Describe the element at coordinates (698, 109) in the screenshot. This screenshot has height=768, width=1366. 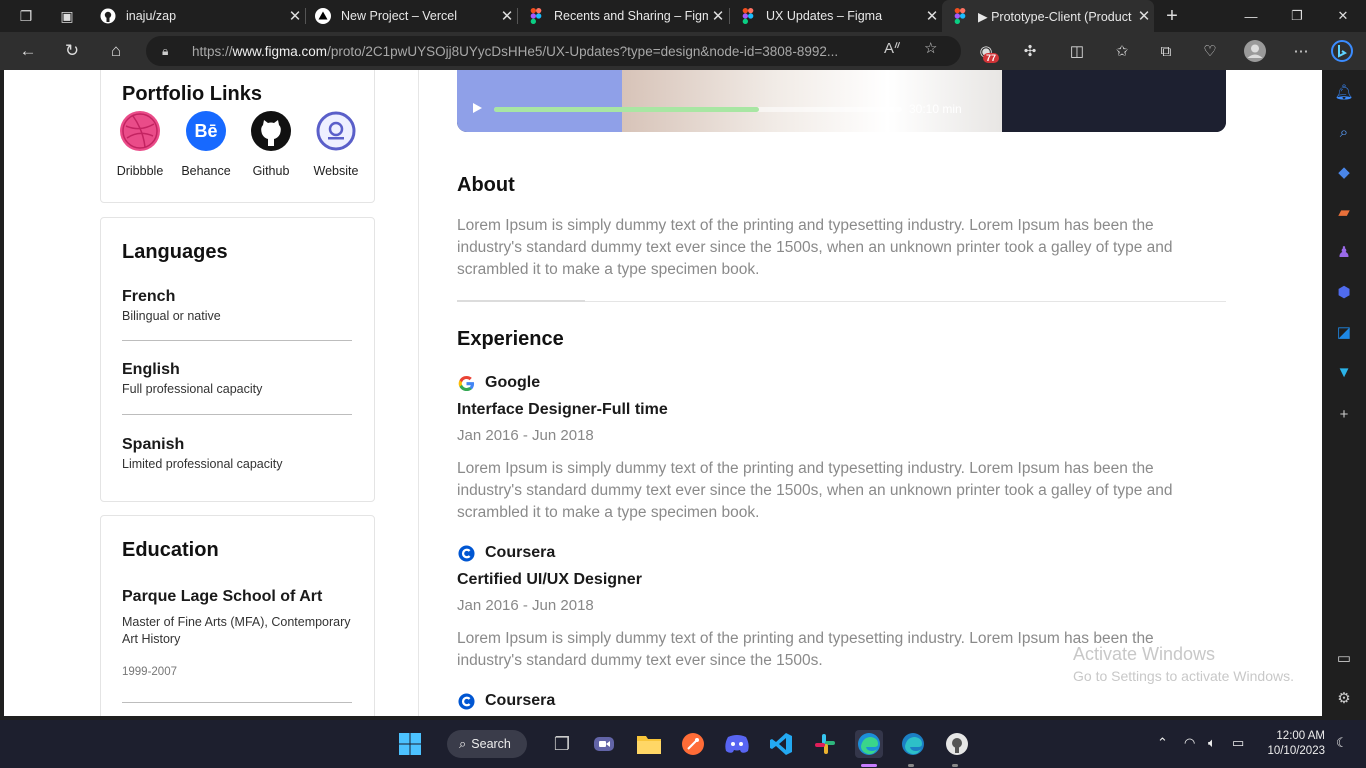
I see `video-progress-track` at that location.